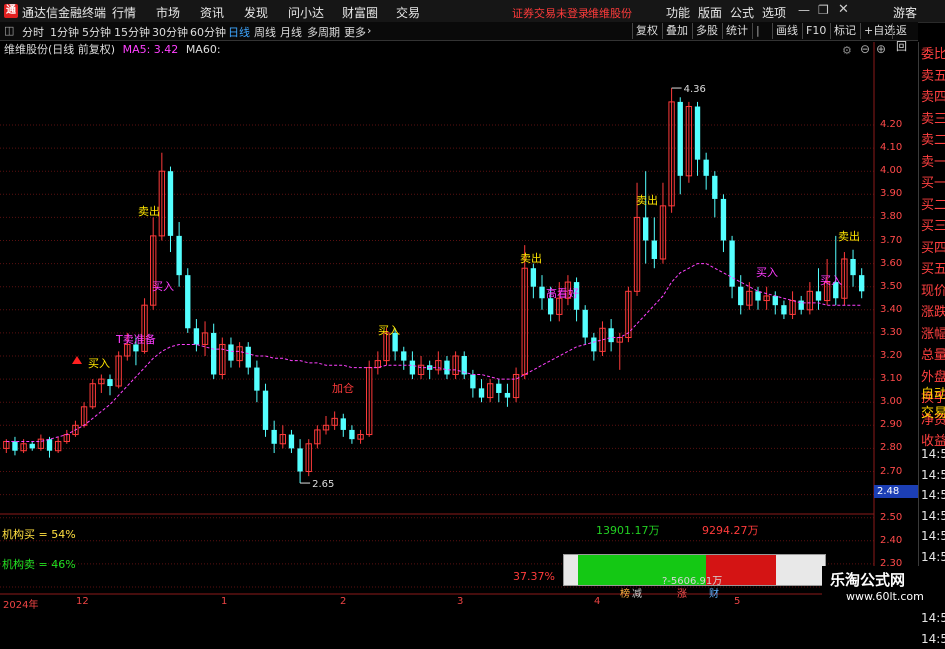  Describe the element at coordinates (774, 12) in the screenshot. I see `menu-options: 选项` at that location.